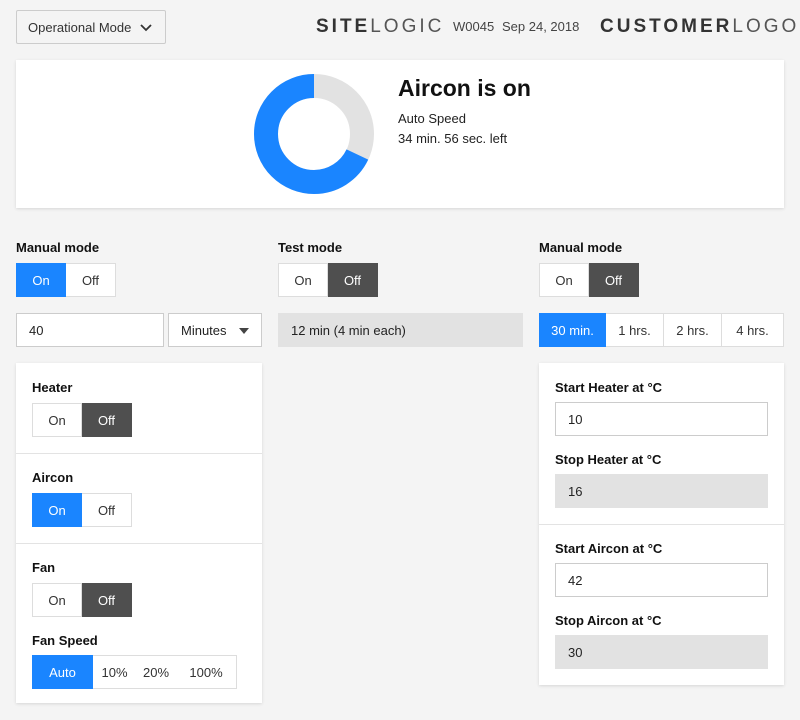 The image size is (800, 720). I want to click on start-aircon-label: Start Aircon at °C, so click(609, 548).